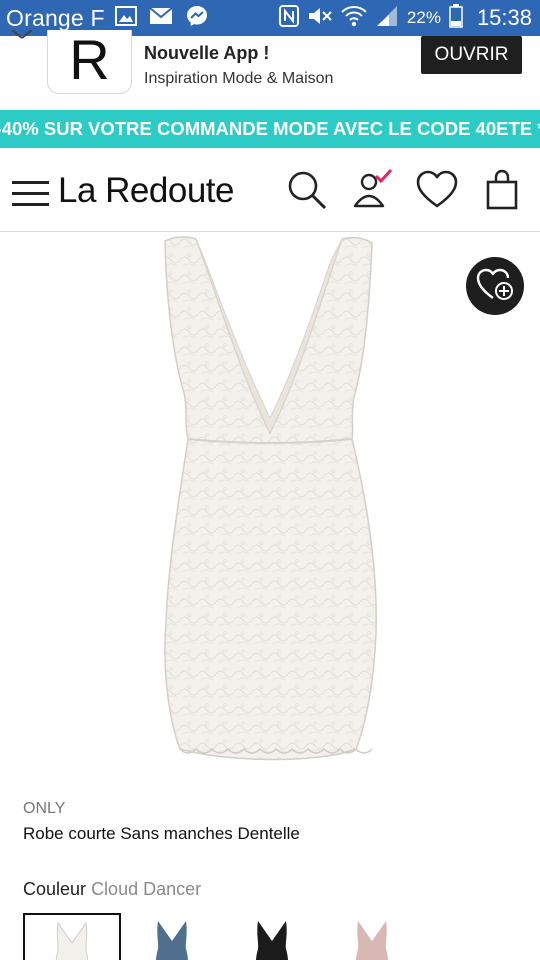  What do you see at coordinates (55, 889) in the screenshot?
I see `color-label: Couleur` at bounding box center [55, 889].